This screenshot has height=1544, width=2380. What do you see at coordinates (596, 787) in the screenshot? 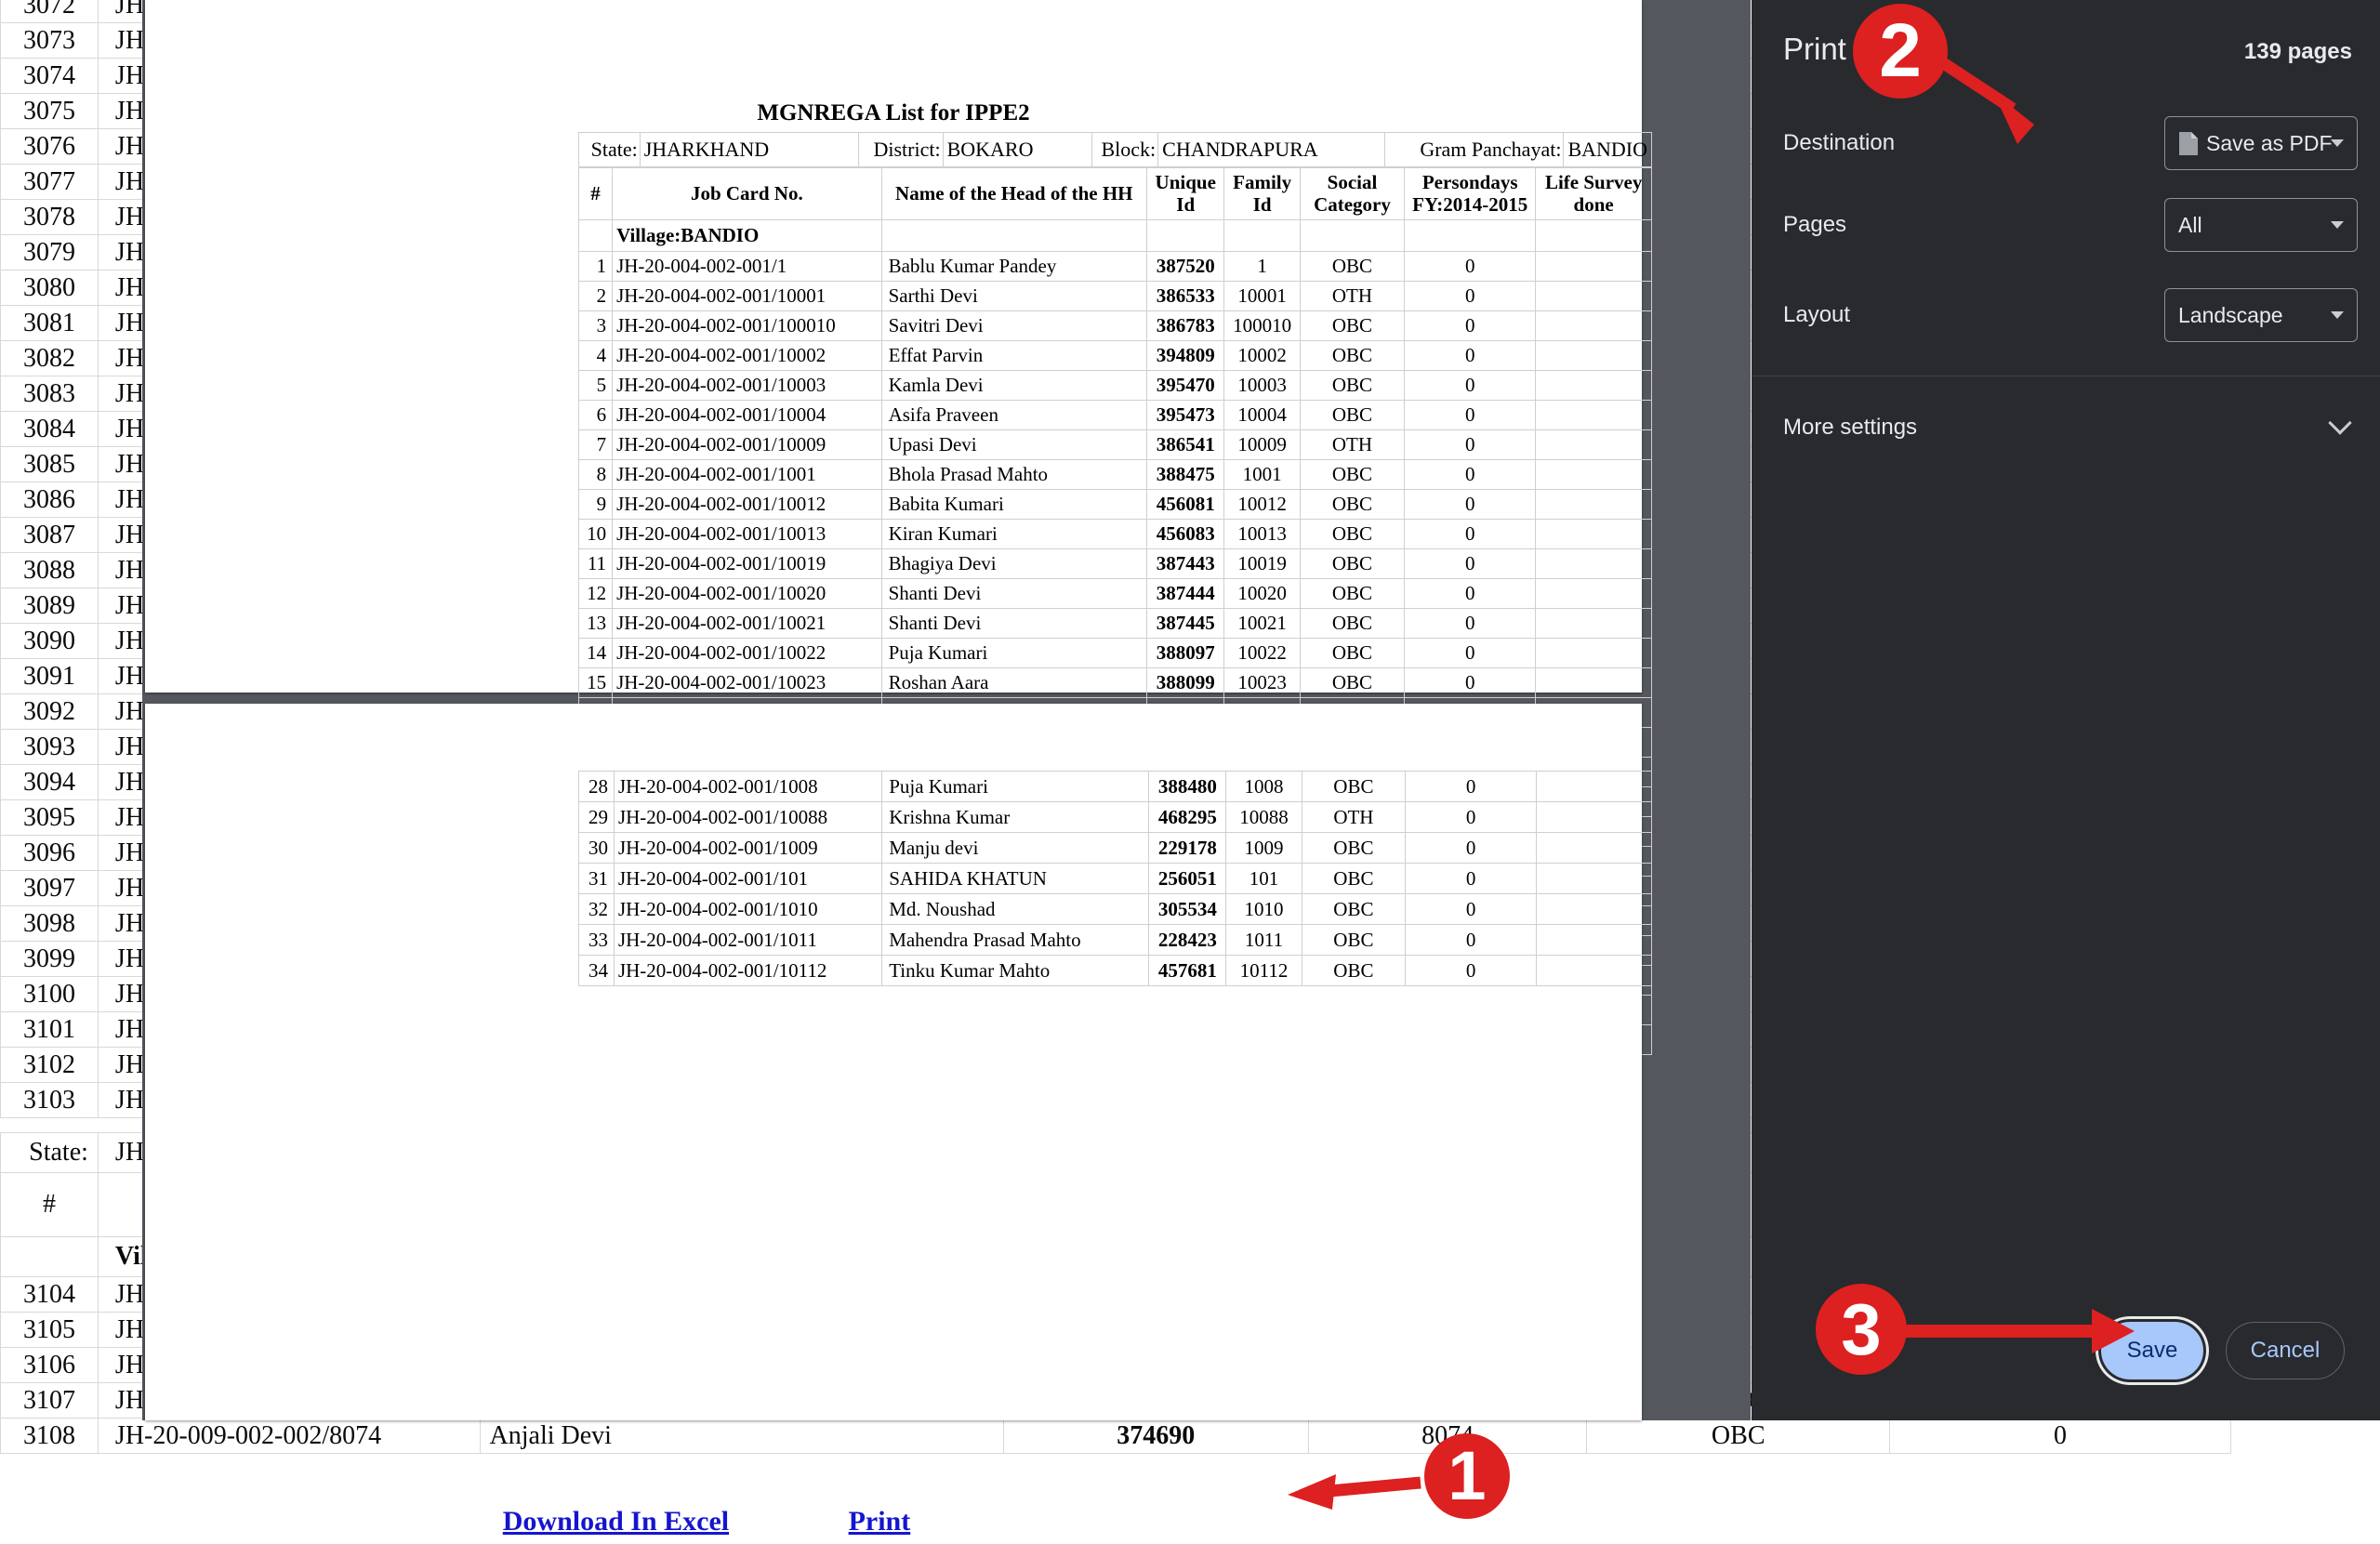
I see `row-index: 28` at bounding box center [596, 787].